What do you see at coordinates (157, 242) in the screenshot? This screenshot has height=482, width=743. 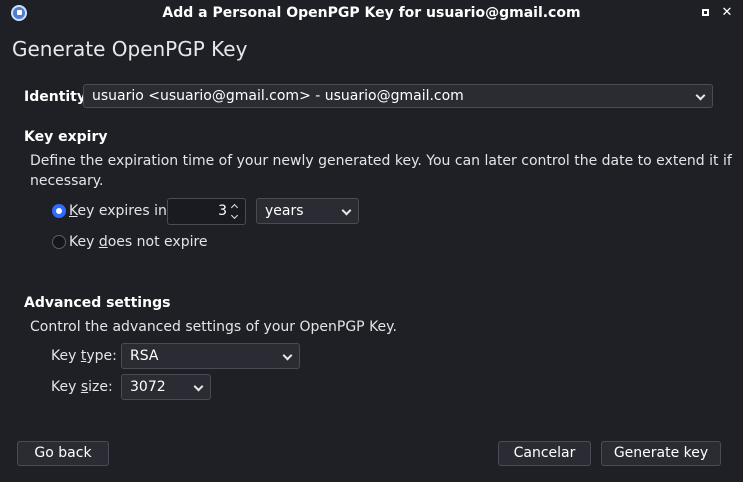 I see `key-no-expire-label-text: oes not expire` at bounding box center [157, 242].